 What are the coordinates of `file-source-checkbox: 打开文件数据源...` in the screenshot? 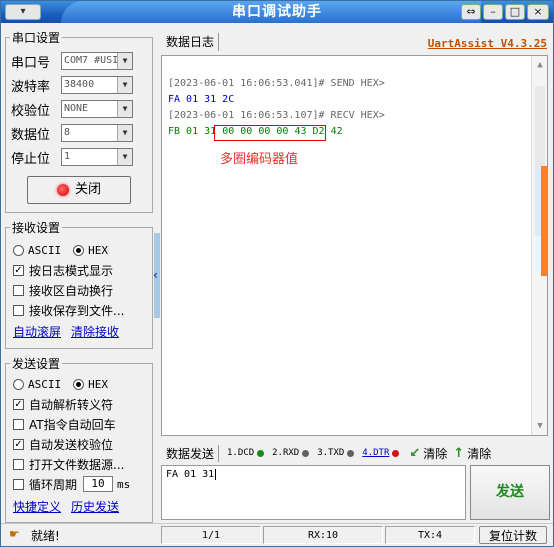 It's located at (68, 464).